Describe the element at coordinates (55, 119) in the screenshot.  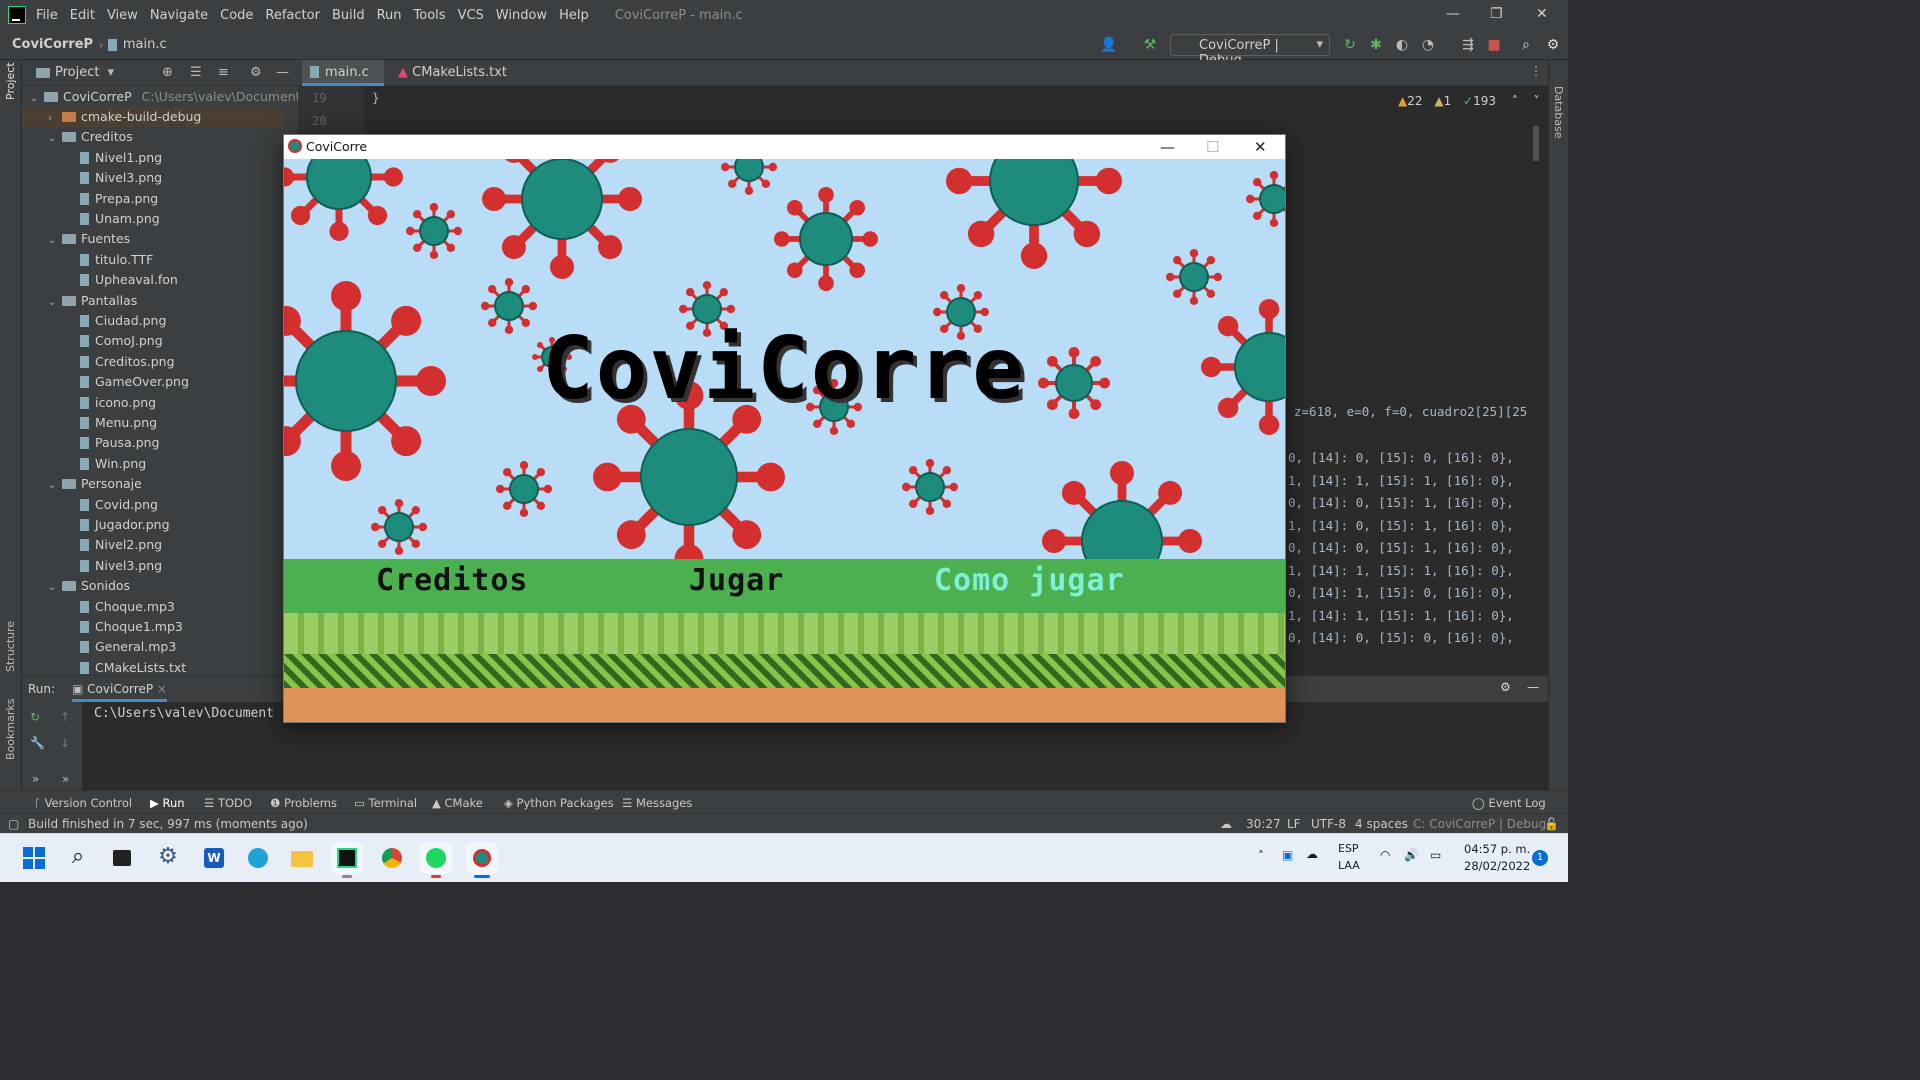
I see `chevron-right-icon: ›` at that location.